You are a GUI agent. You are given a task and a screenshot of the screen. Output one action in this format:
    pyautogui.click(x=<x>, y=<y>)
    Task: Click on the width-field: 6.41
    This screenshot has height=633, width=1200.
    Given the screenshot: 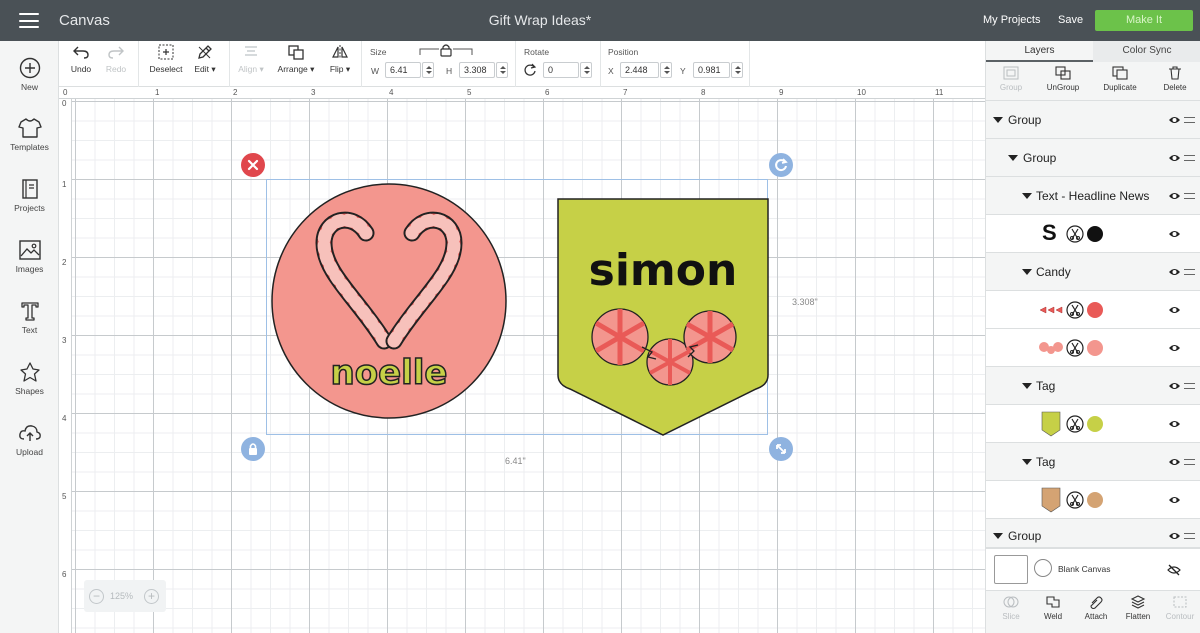 What is the action you would take?
    pyautogui.click(x=403, y=70)
    